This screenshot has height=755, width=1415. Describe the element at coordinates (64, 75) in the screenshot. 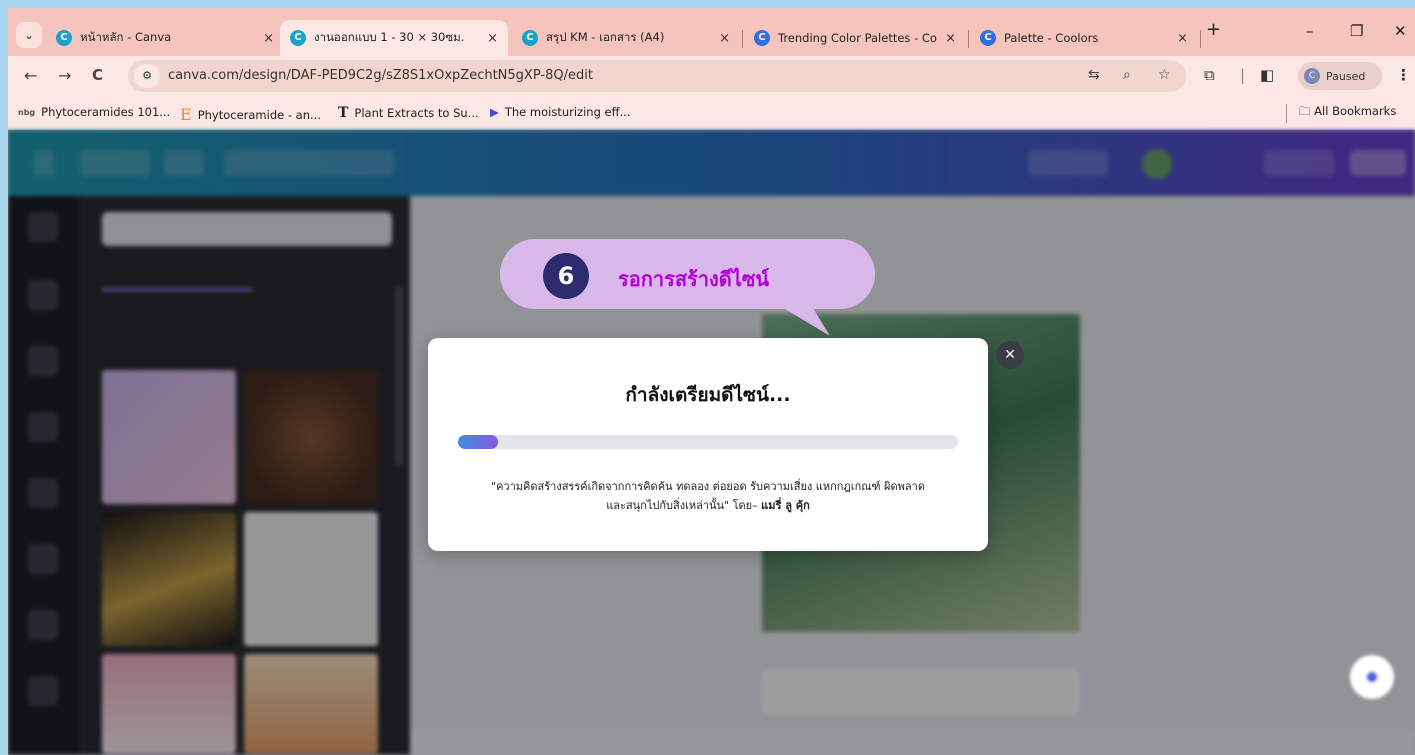

I see `forward-arrow-icon: →` at that location.